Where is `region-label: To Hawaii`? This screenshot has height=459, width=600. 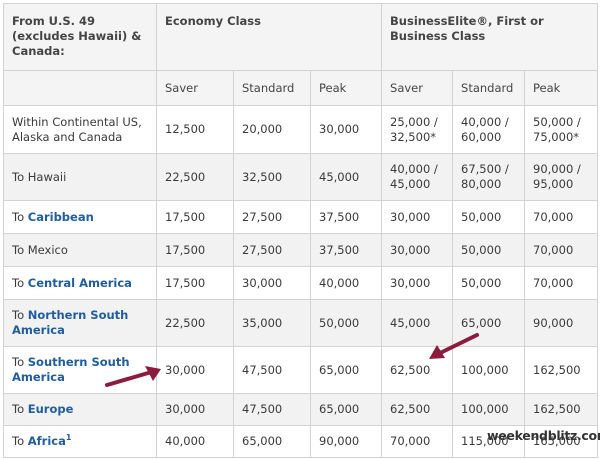
region-label: To Hawaii is located at coordinates (39, 176).